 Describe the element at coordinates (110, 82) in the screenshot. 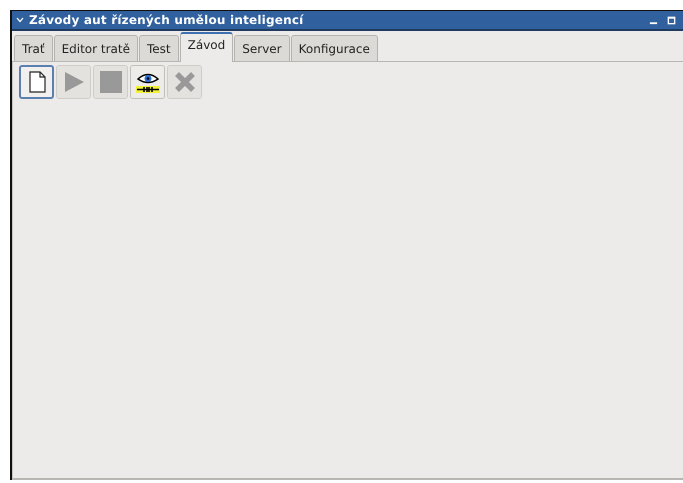

I see `stop-icon` at that location.